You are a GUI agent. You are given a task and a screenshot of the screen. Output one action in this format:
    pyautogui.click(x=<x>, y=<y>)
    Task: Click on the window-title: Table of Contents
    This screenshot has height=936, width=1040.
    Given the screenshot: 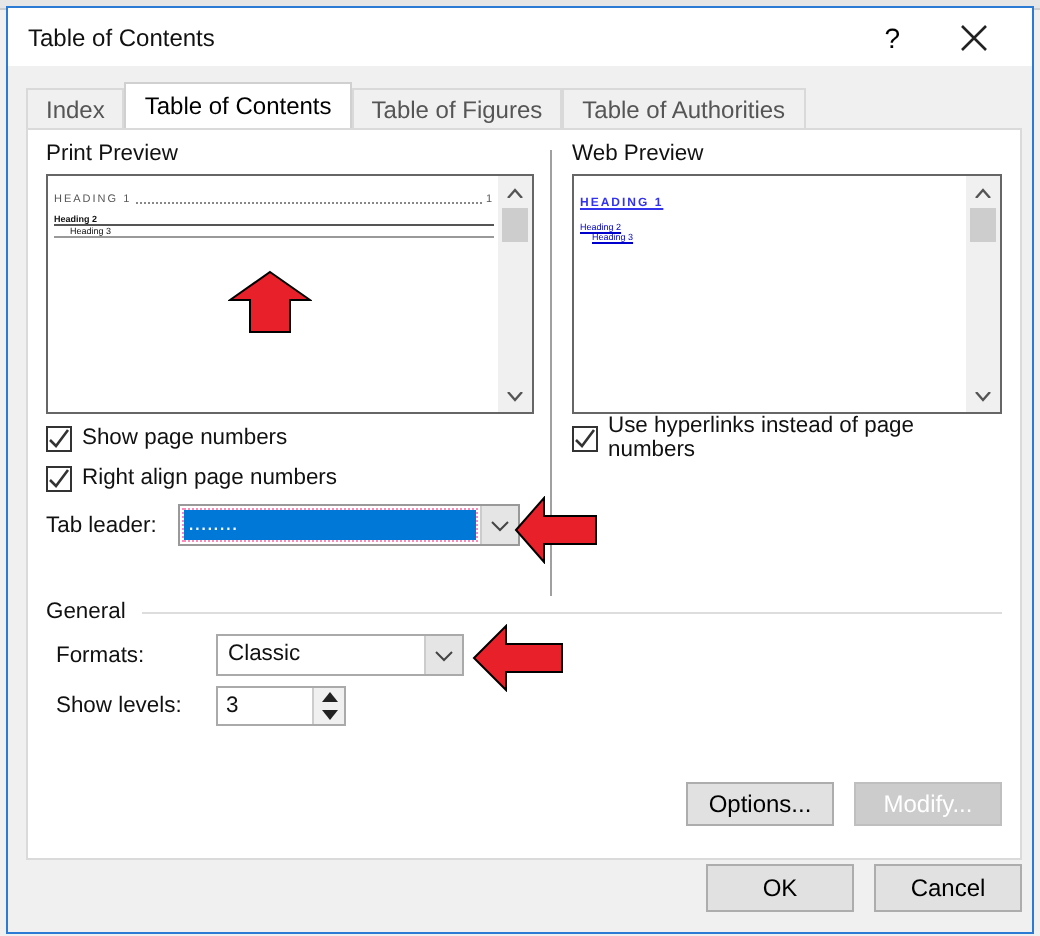 What is the action you would take?
    pyautogui.click(x=122, y=37)
    